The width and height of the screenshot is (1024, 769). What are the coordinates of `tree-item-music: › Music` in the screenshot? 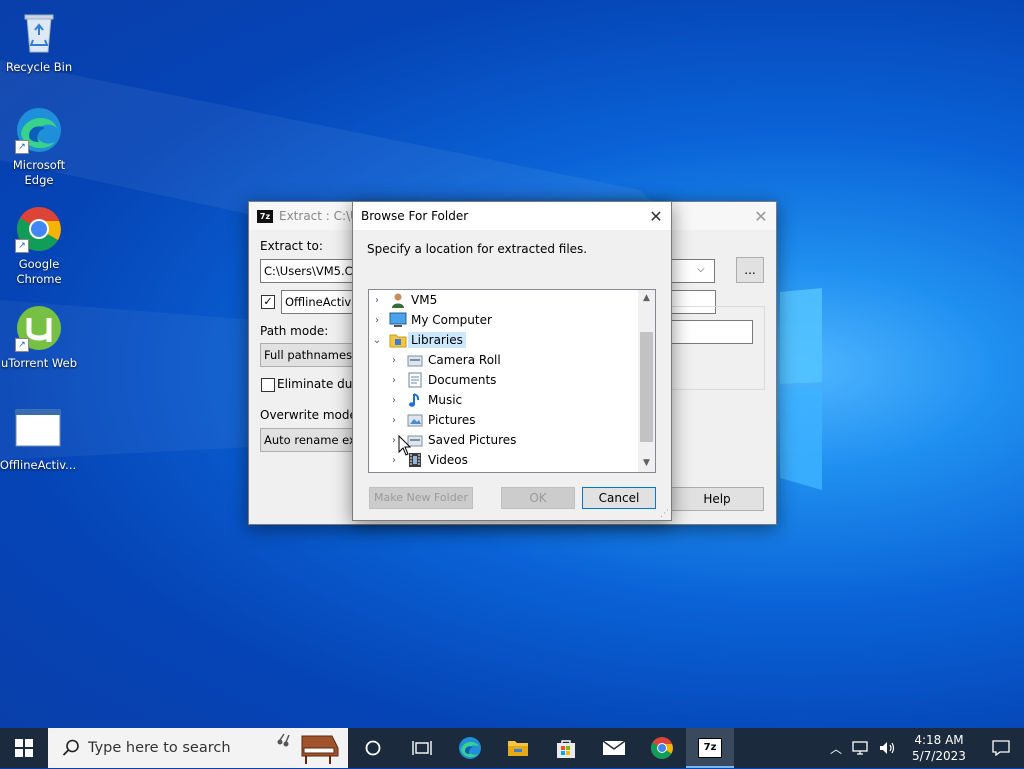 It's located at (425, 400).